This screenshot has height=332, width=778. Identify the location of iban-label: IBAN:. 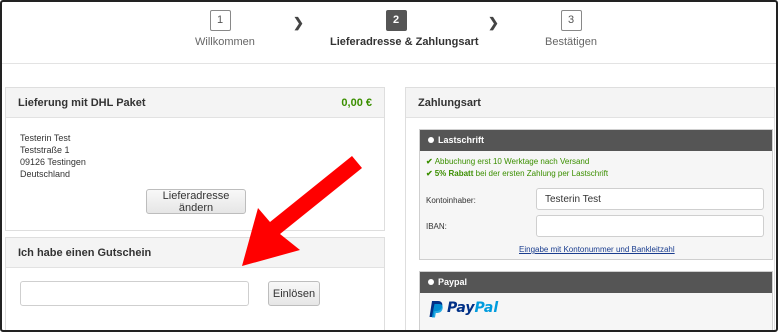
(436, 226).